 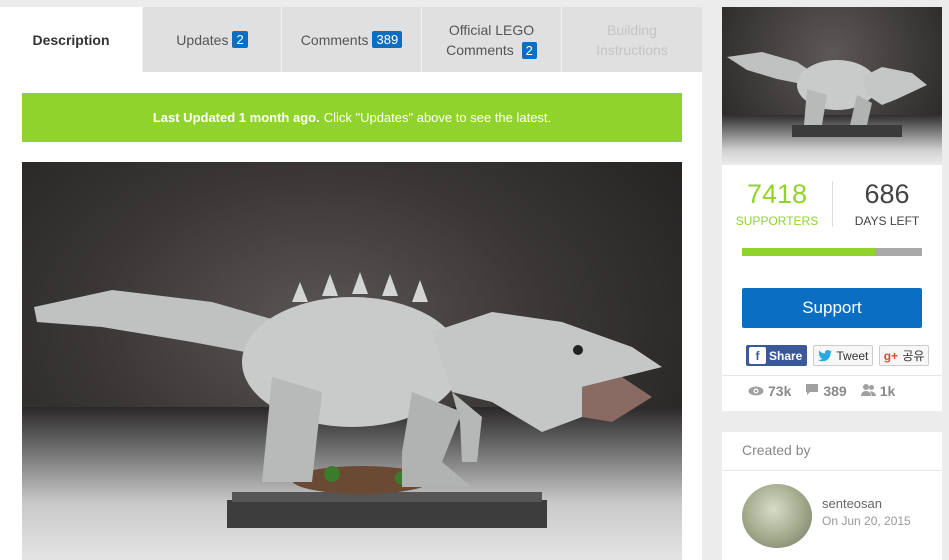 What do you see at coordinates (878, 391) in the screenshot?
I see `followers-meta: 1k` at bounding box center [878, 391].